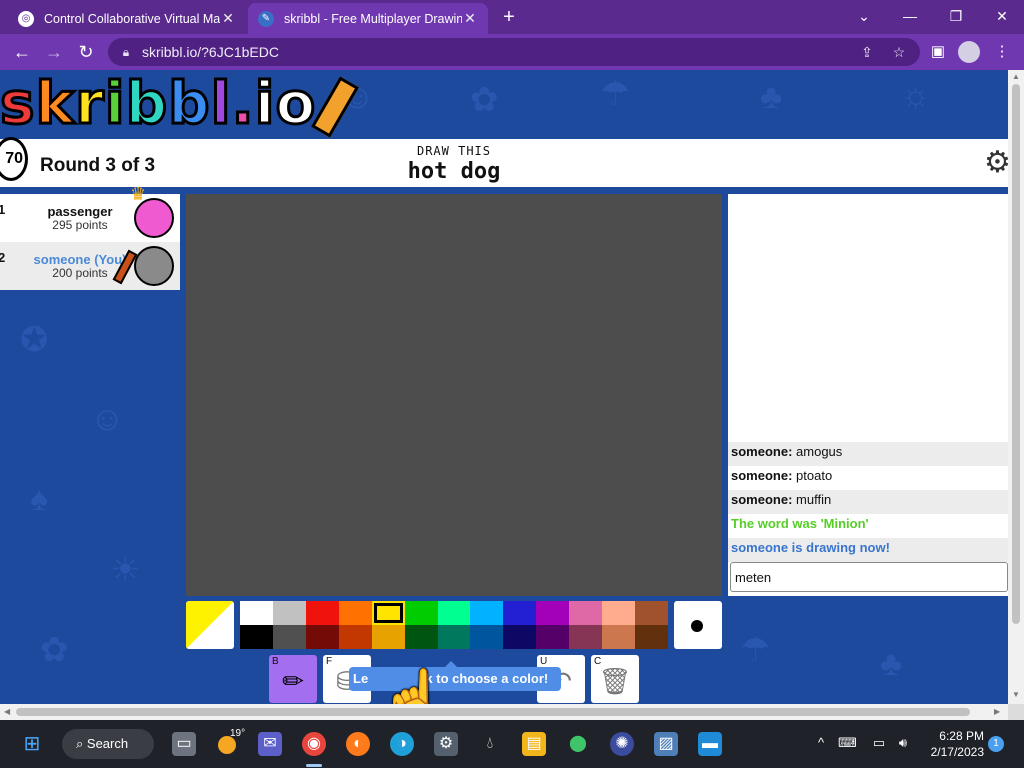 This screenshot has height=768, width=1024. I want to click on forward-arrow-icon: →, so click(54, 52).